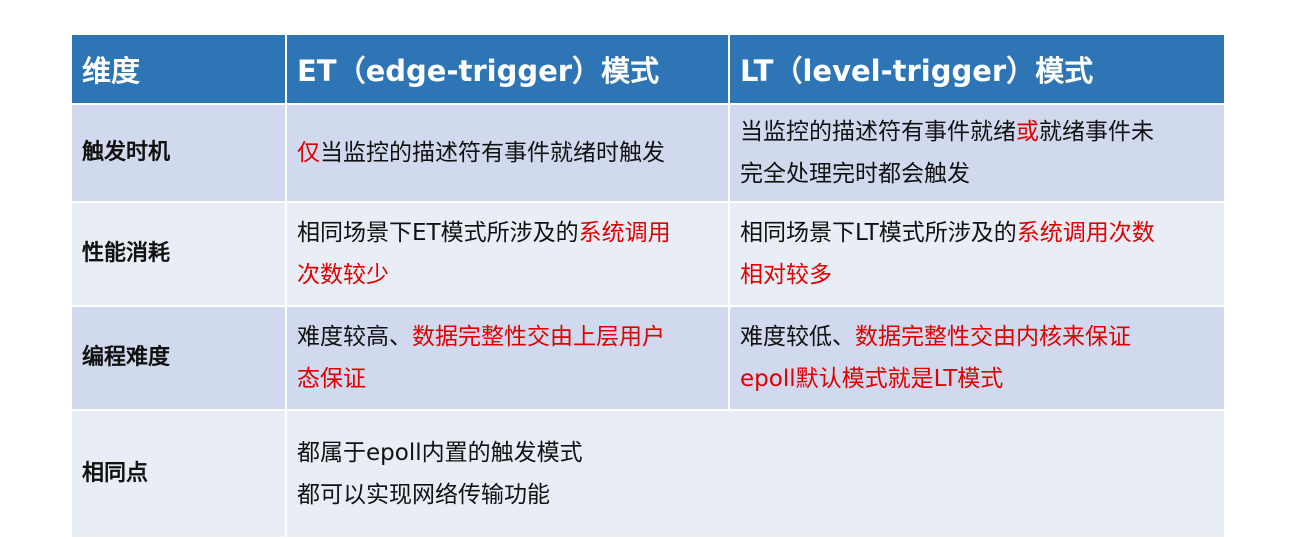 This screenshot has width=1313, height=539. Describe the element at coordinates (354, 337) in the screenshot. I see `cell-text: 难度较高、` at that location.